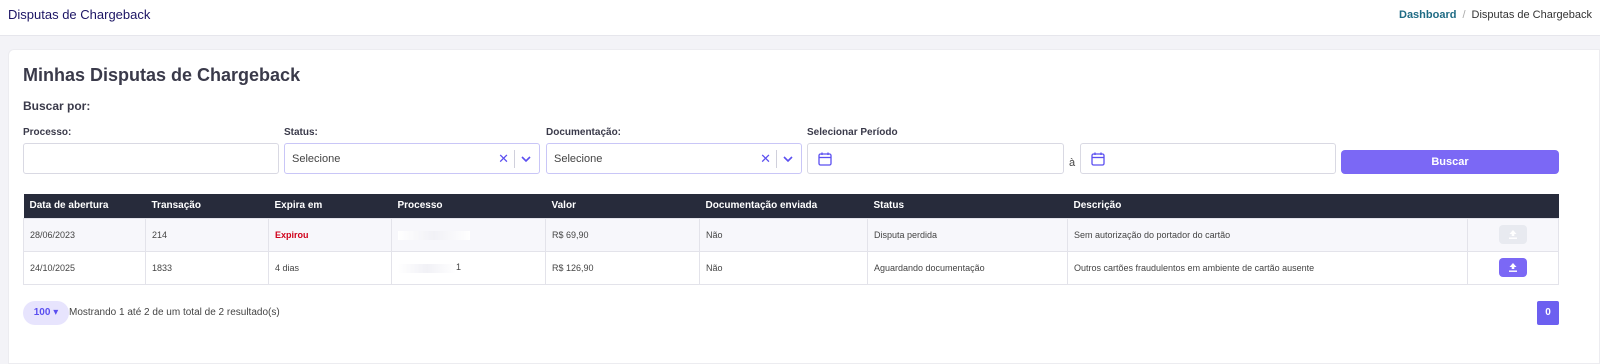 The image size is (1600, 364). Describe the element at coordinates (57, 106) in the screenshot. I see `search-by-label: Buscar por:` at that location.